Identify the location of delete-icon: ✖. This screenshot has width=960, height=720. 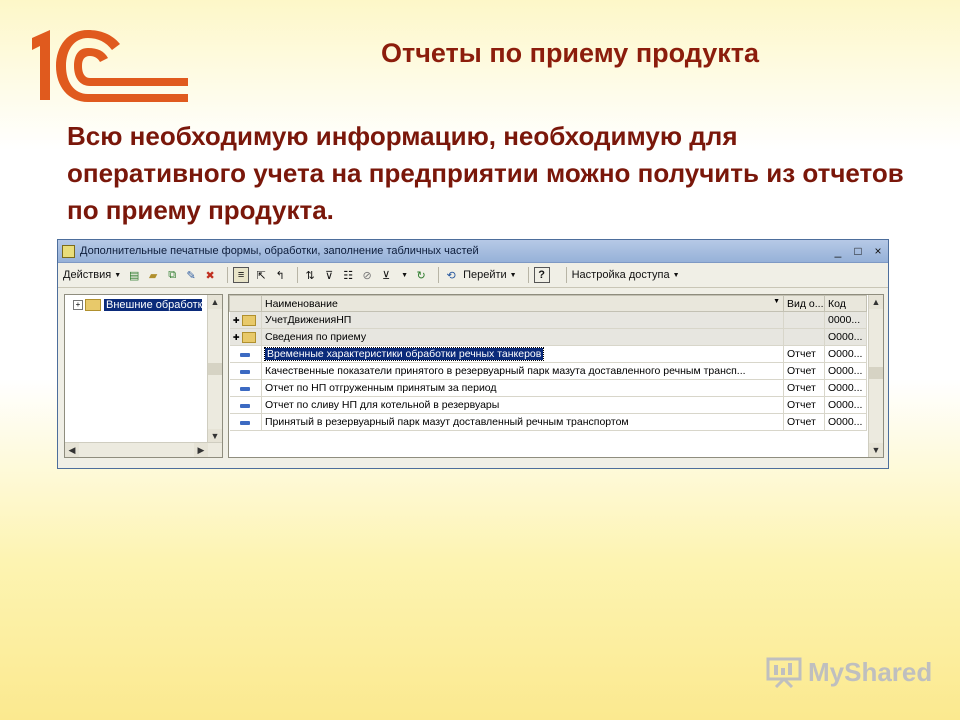
(210, 275).